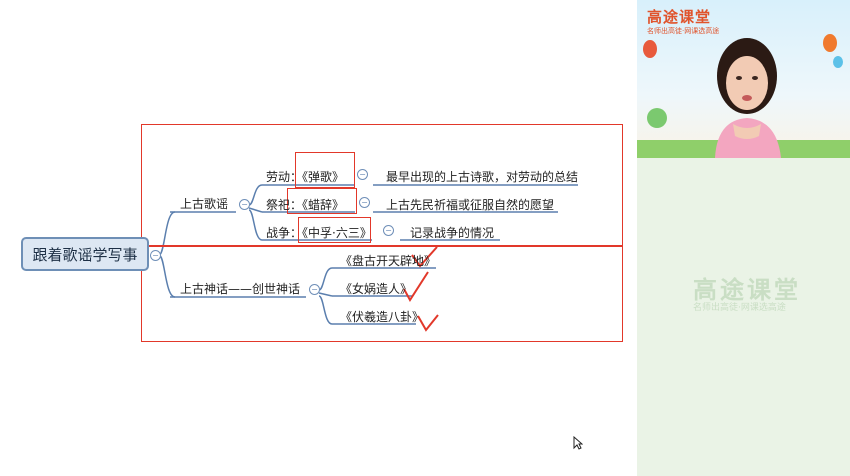  I want to click on root-label: 跟着歌谣学写事, so click(85, 254).